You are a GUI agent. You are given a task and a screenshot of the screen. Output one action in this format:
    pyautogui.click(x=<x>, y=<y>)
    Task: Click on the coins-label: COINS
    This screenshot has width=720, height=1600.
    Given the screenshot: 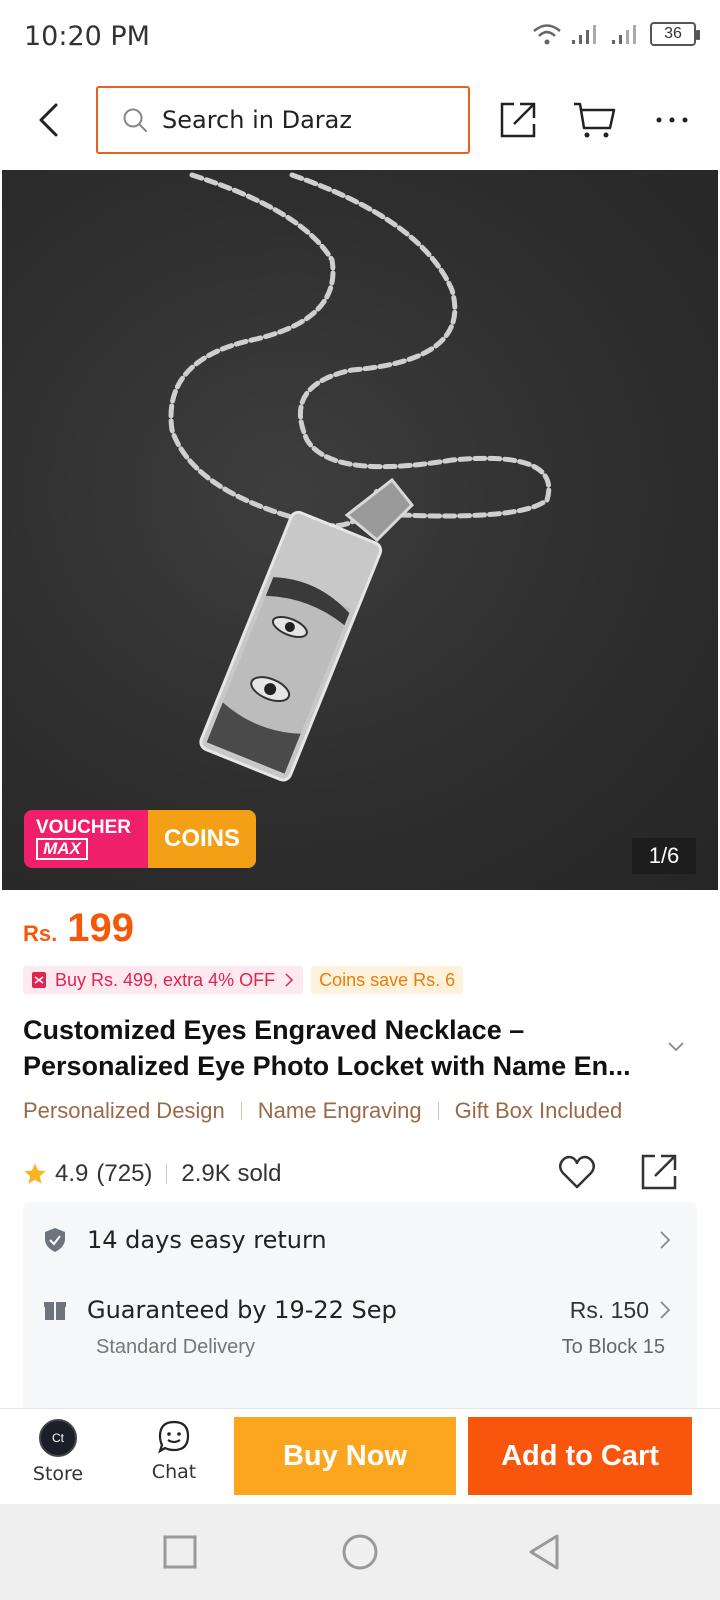 What is the action you would take?
    pyautogui.click(x=202, y=839)
    